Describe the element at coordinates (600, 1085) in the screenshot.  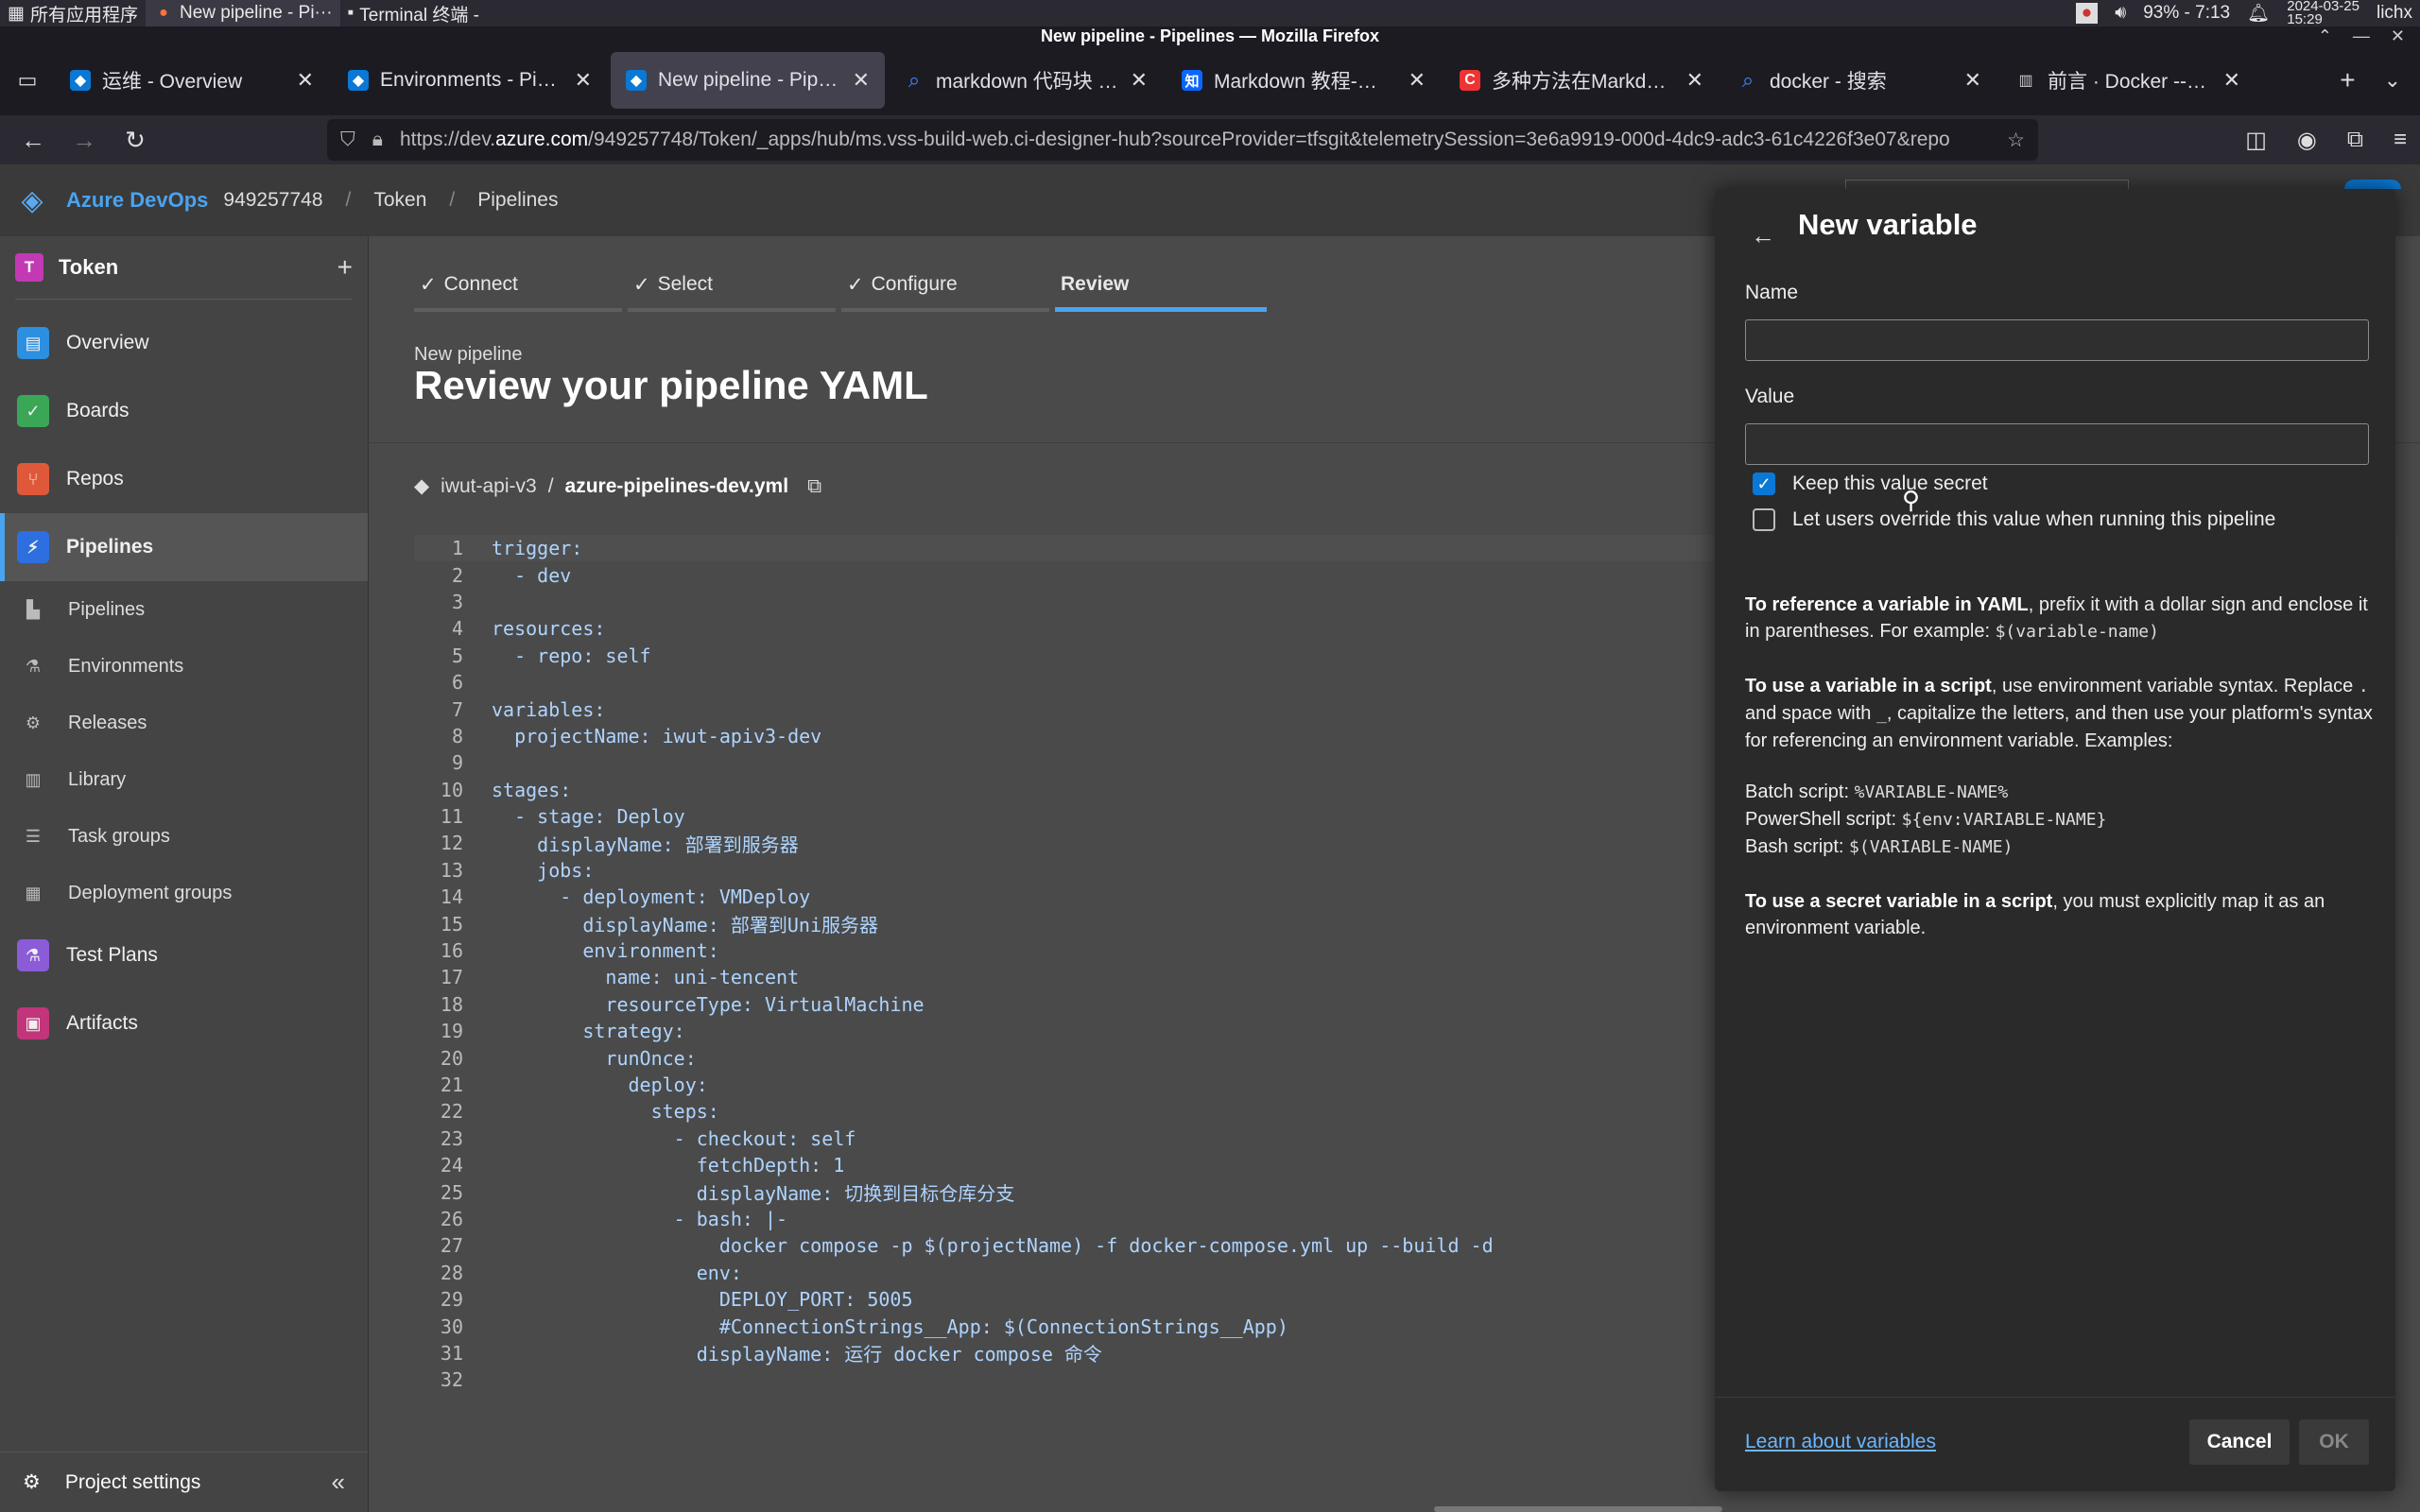
I see `code-text: deploy:` at that location.